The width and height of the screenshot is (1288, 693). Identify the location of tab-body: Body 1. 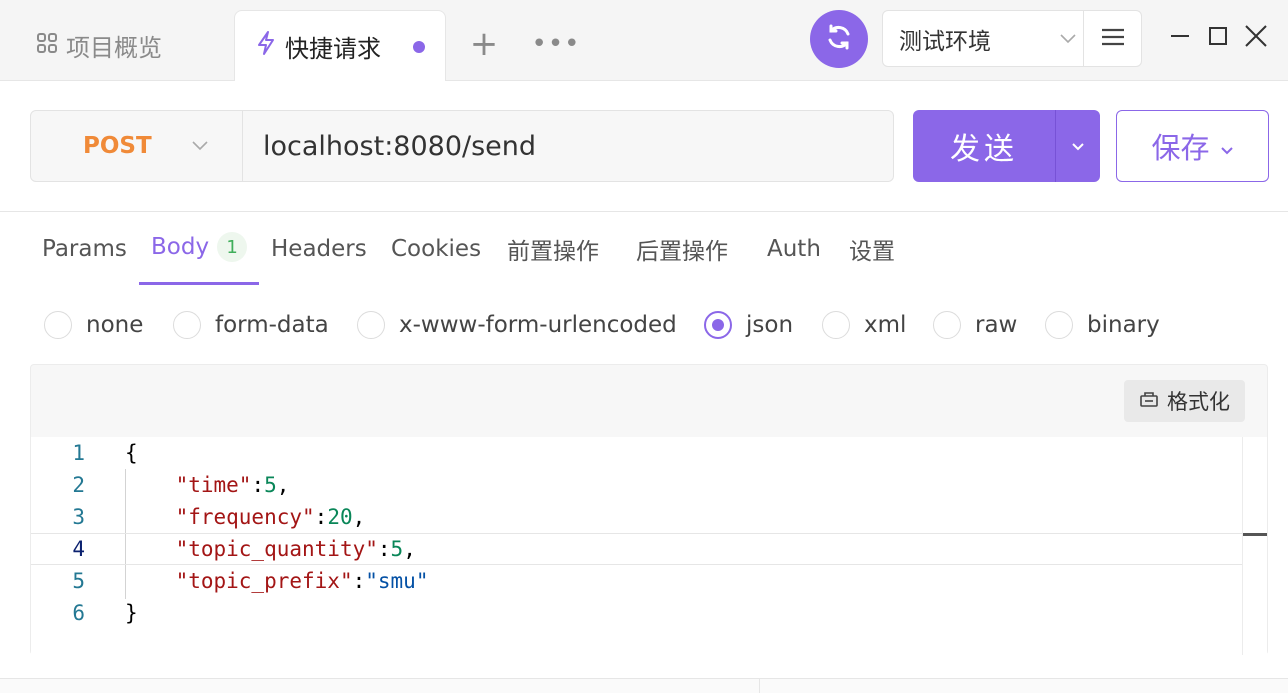
(199, 248).